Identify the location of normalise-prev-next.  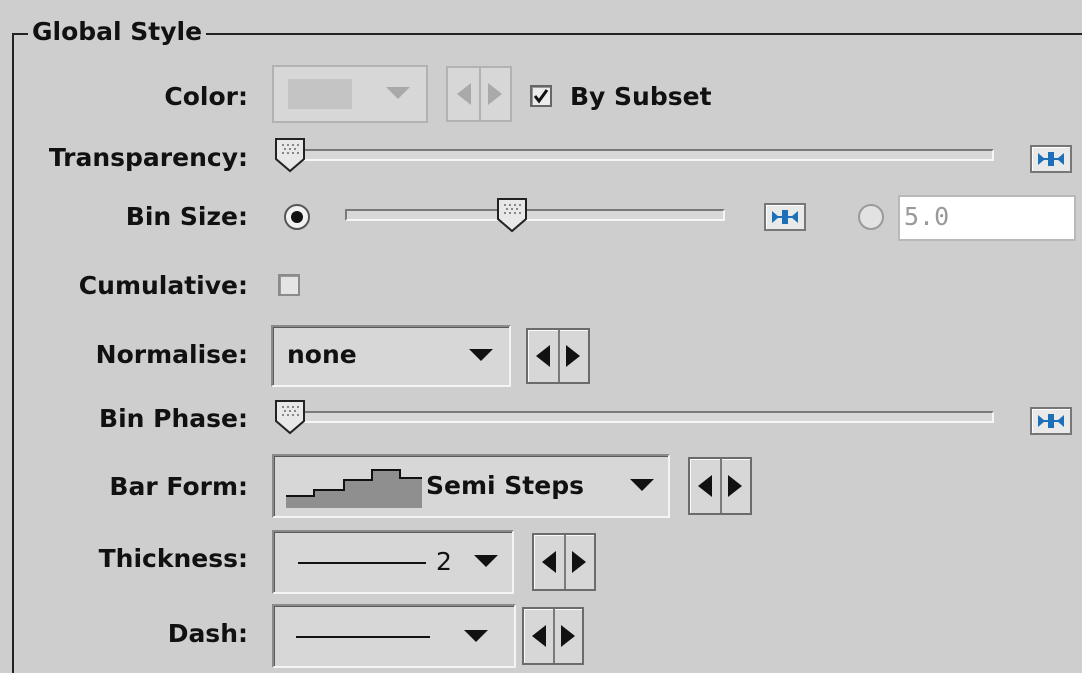
(558, 356).